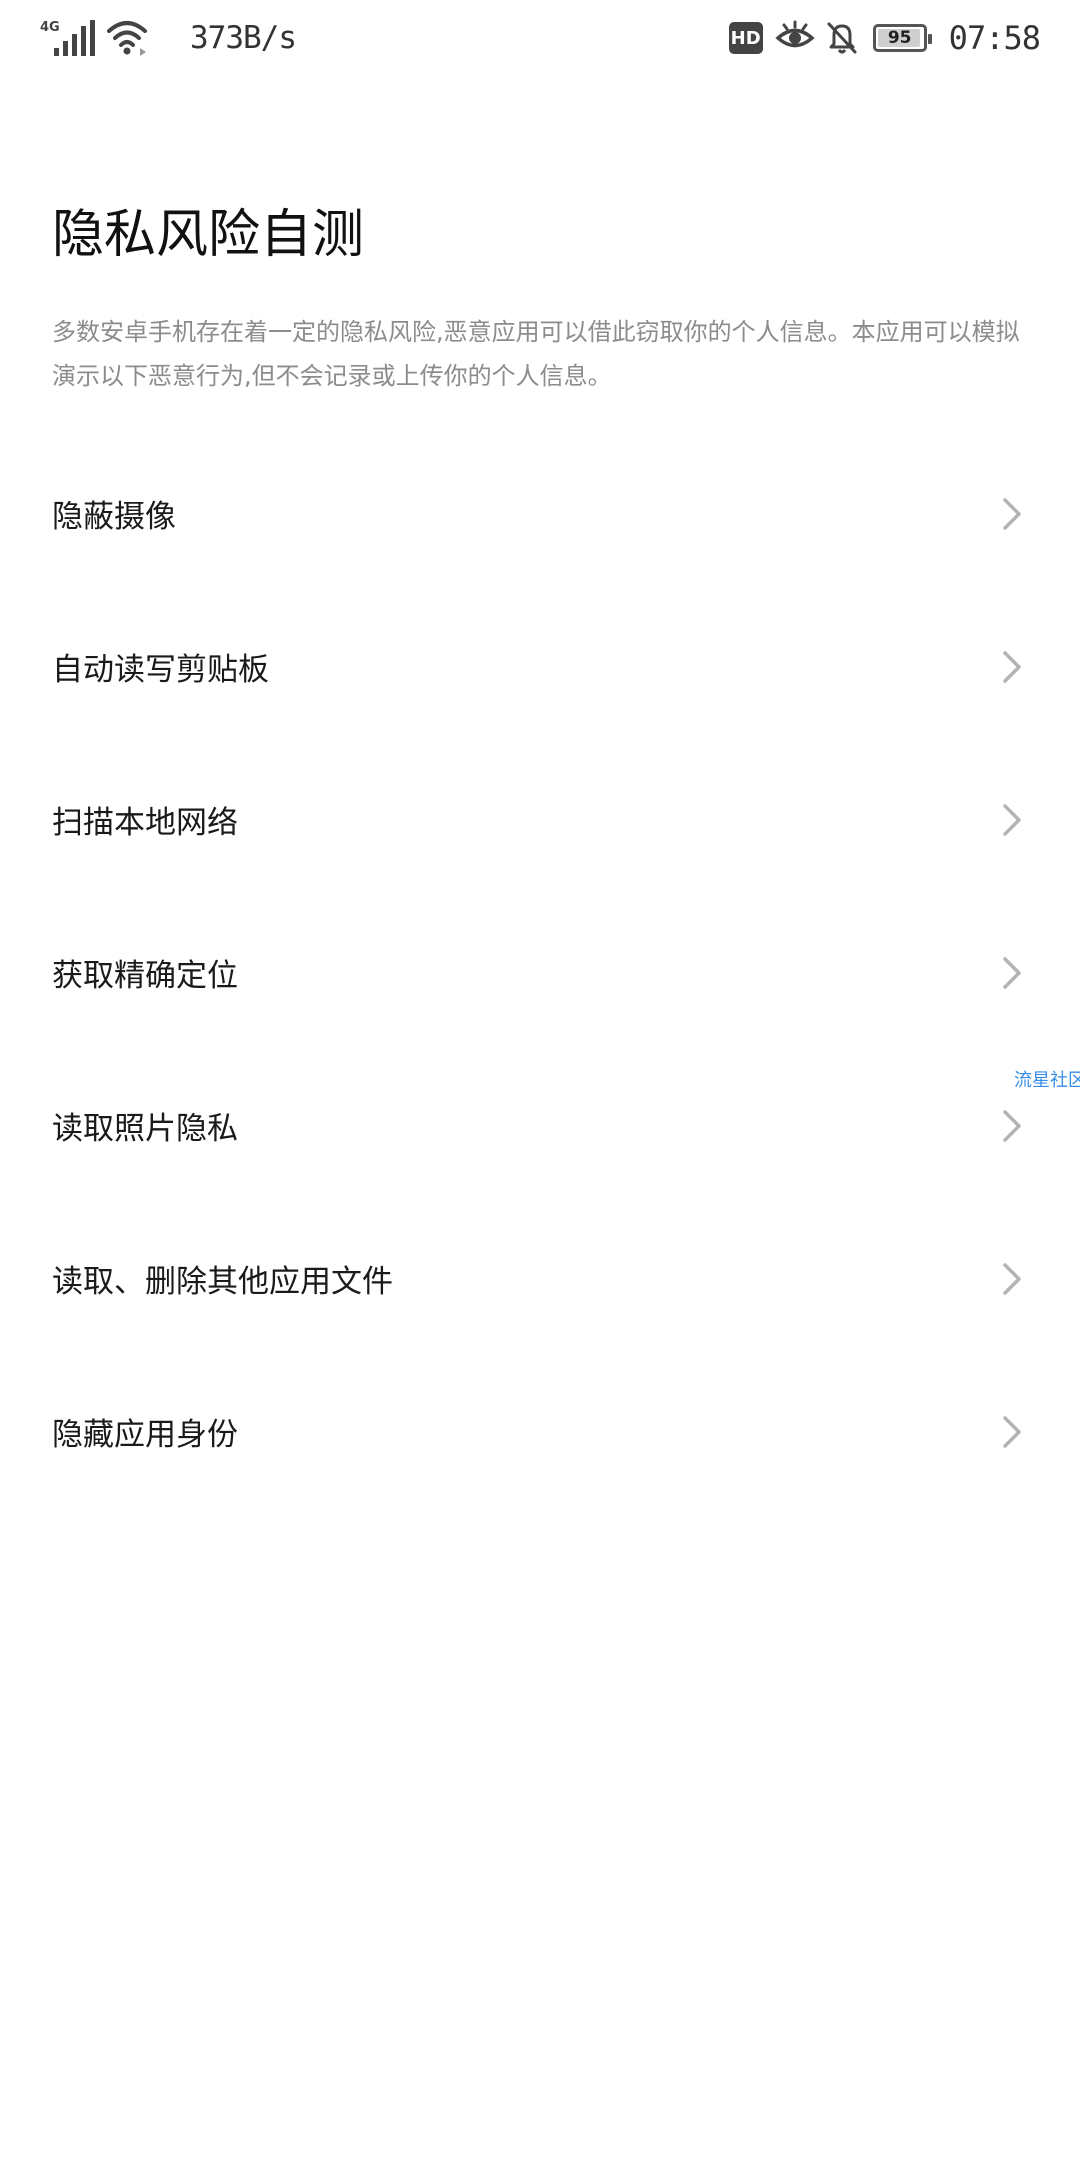  What do you see at coordinates (50, 27) in the screenshot?
I see `svg-text: 4G` at bounding box center [50, 27].